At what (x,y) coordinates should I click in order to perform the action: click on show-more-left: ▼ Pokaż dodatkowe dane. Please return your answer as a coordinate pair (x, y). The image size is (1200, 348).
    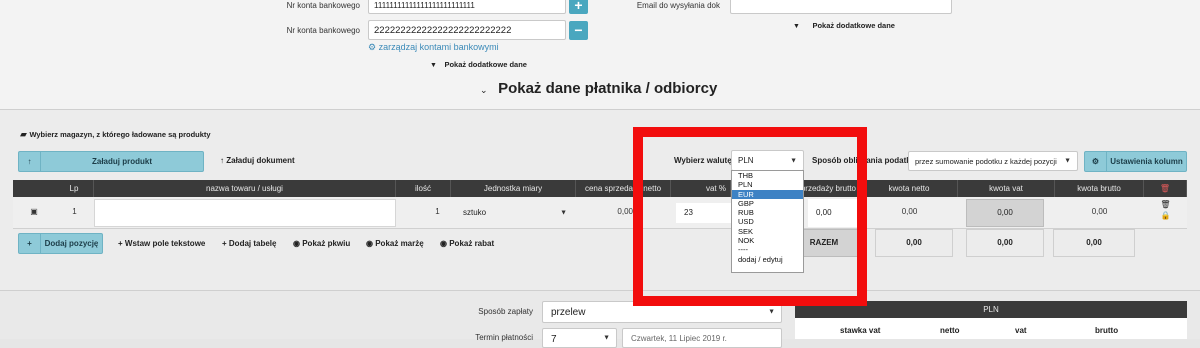
    Looking at the image, I should click on (478, 64).